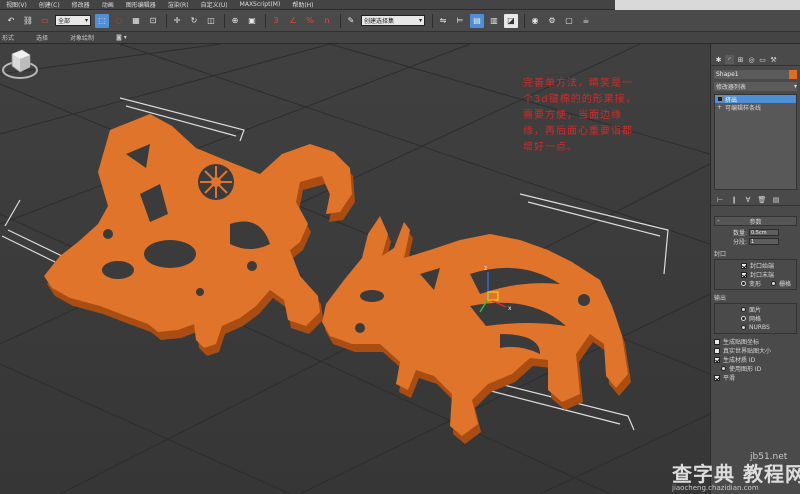 This screenshot has height=494, width=800. I want to click on ribbon-tab-selection: 选择, so click(42, 37).